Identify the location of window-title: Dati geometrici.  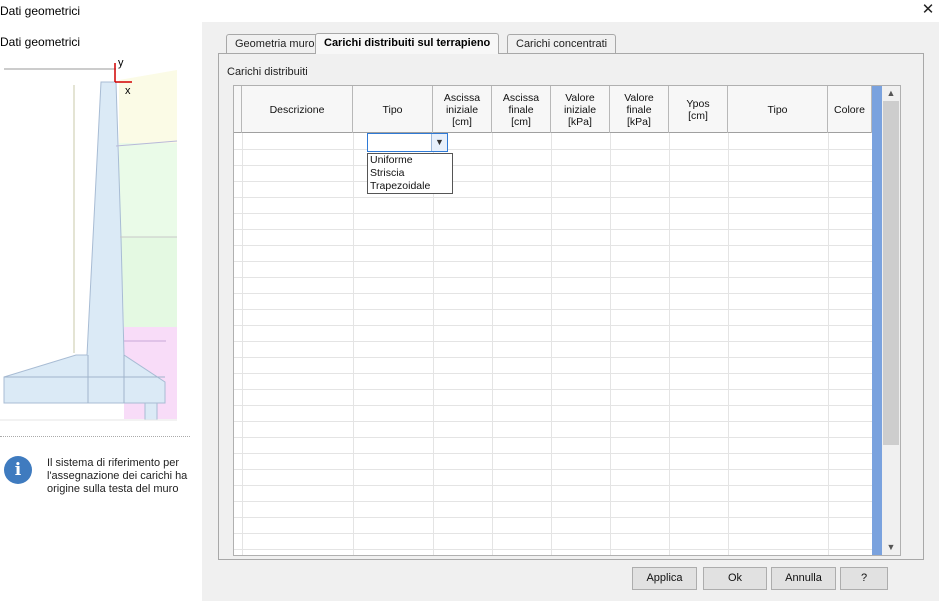
(40, 11).